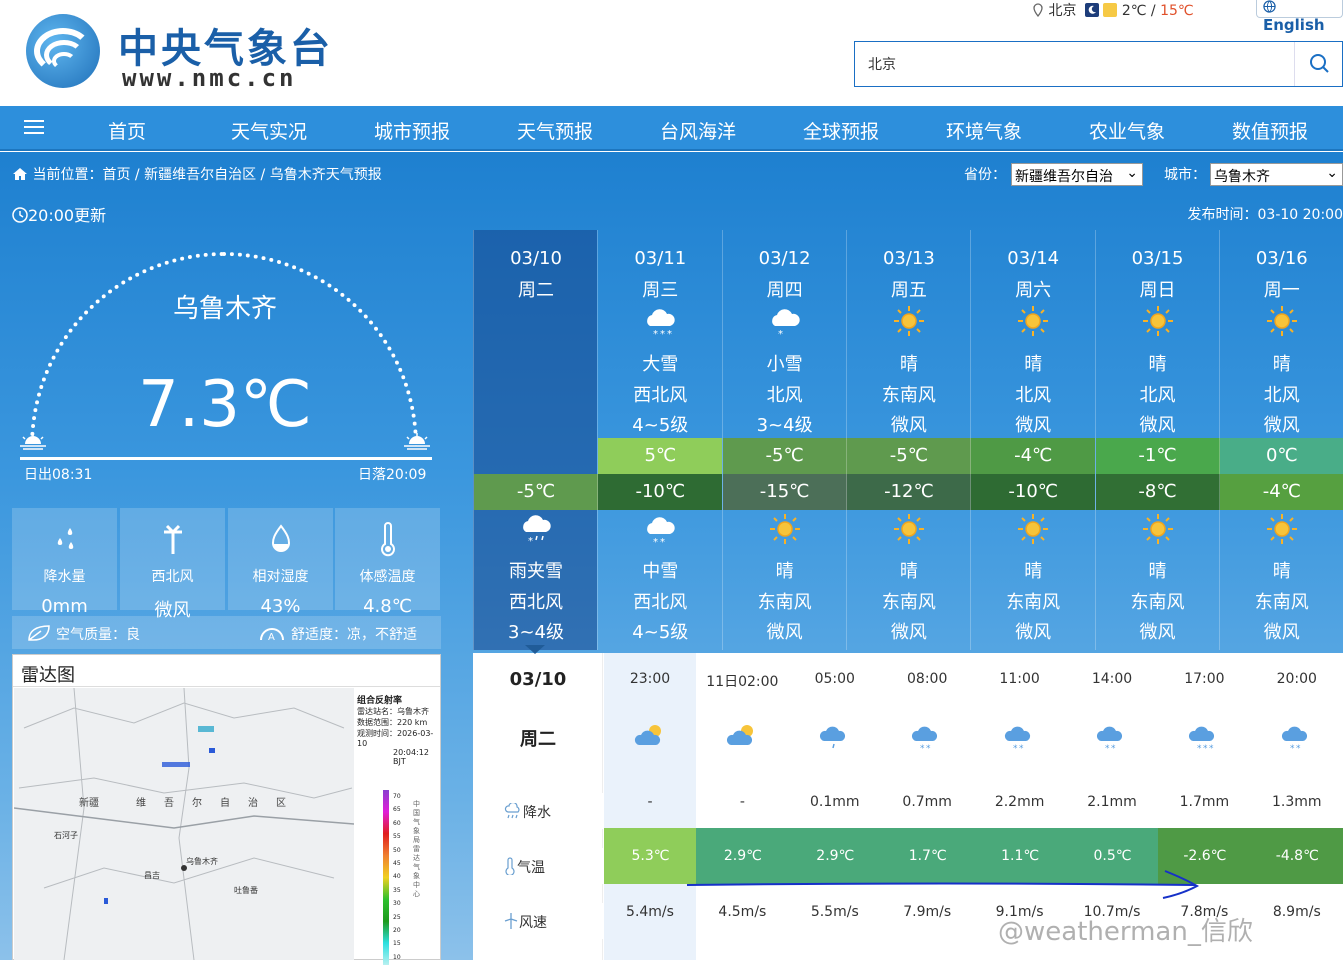  Describe the element at coordinates (1033, 456) in the screenshot. I see `high-temp: -4℃` at that location.